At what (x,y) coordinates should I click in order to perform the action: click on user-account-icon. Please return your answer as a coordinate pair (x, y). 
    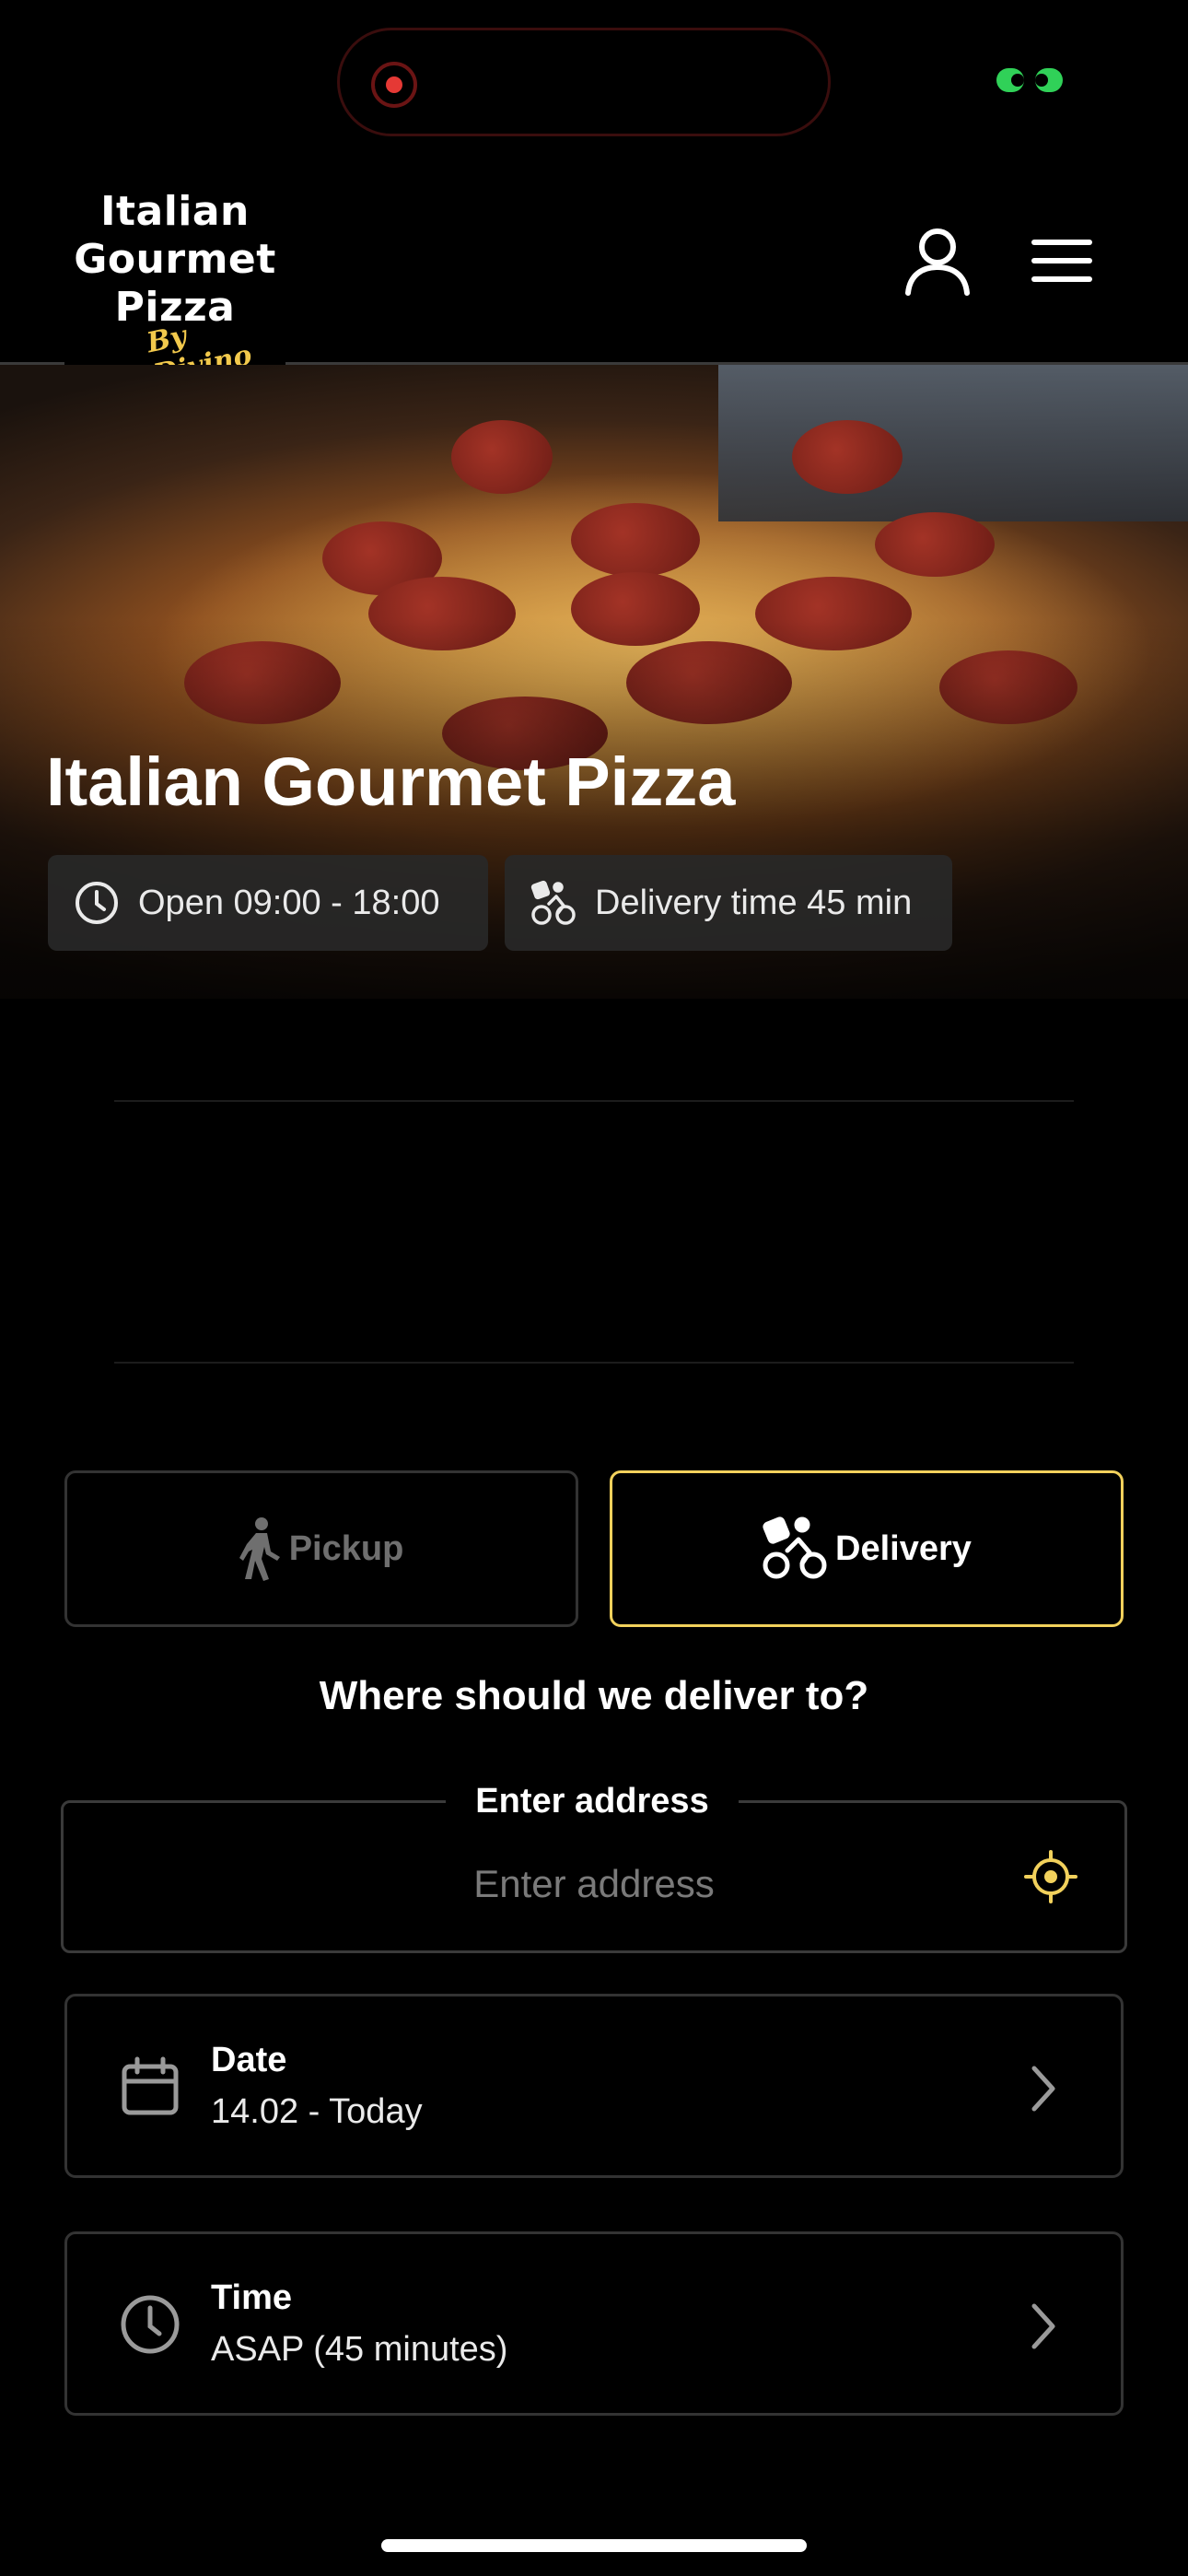
    Looking at the image, I should click on (938, 262).